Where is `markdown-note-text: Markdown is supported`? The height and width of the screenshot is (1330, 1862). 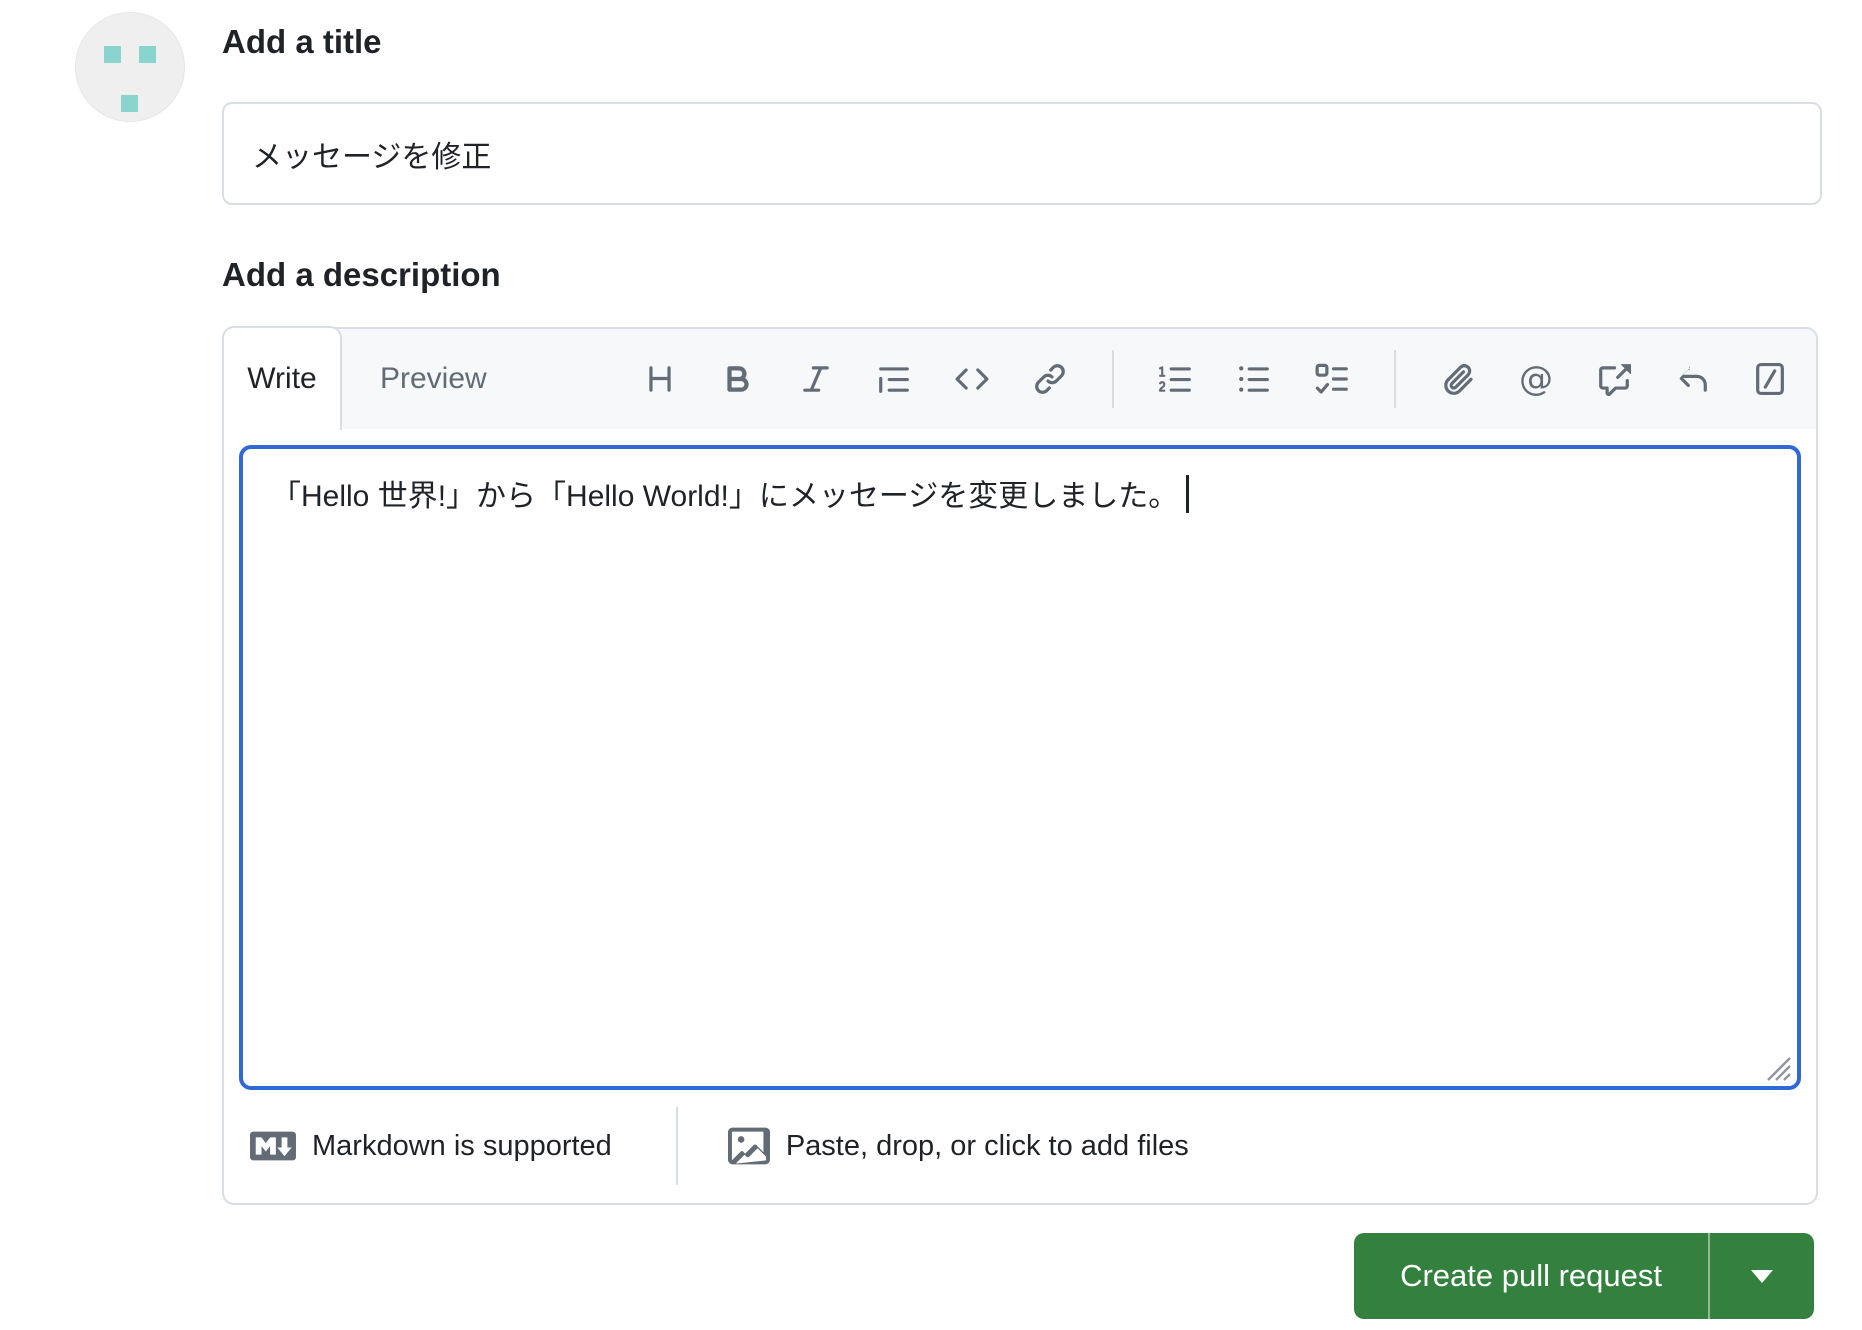 markdown-note-text: Markdown is supported is located at coordinates (462, 1145).